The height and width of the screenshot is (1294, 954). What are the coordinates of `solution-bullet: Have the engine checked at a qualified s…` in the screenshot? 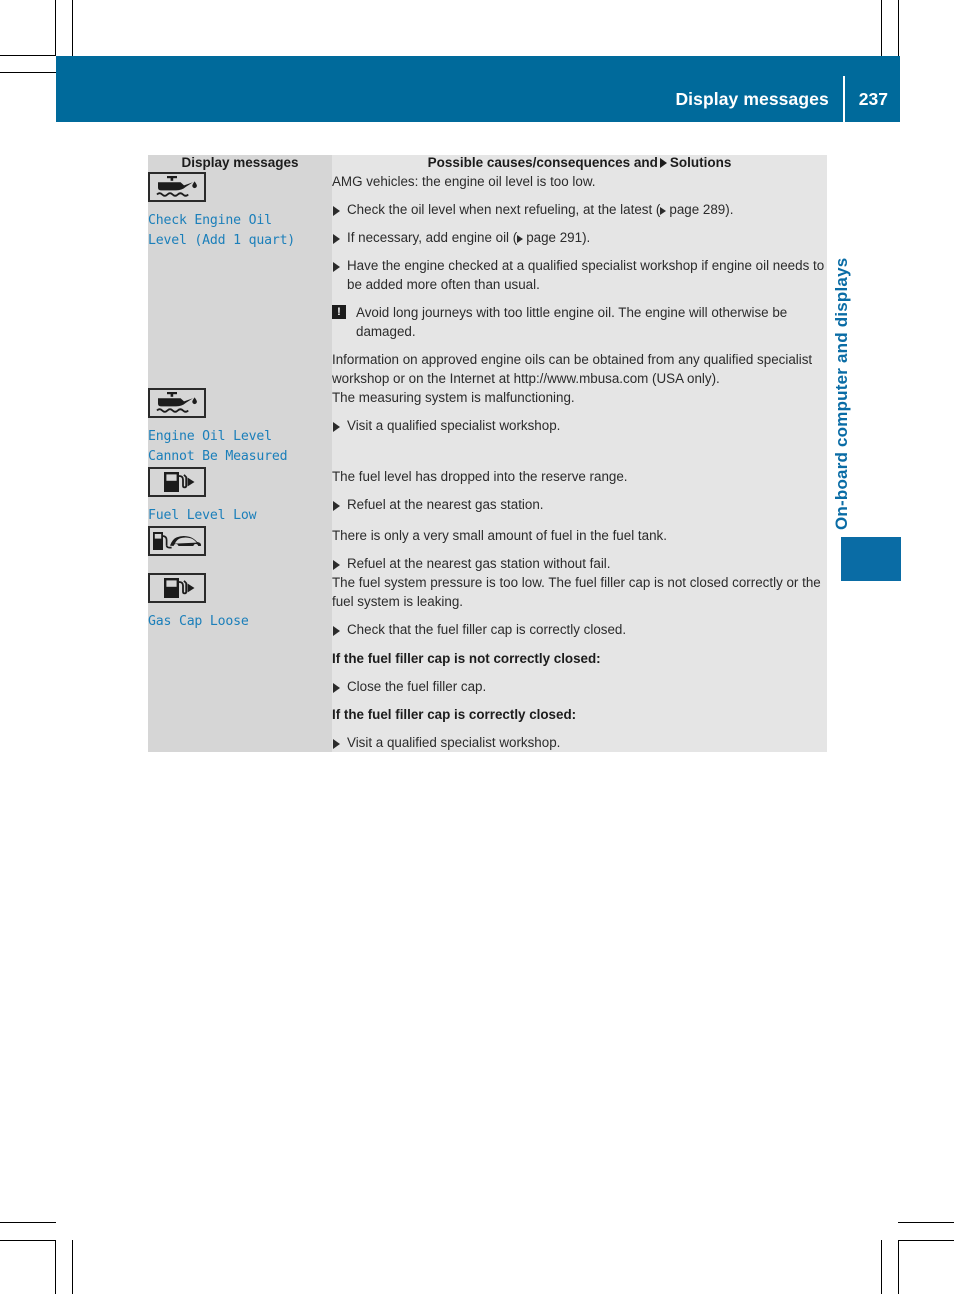 It's located at (579, 275).